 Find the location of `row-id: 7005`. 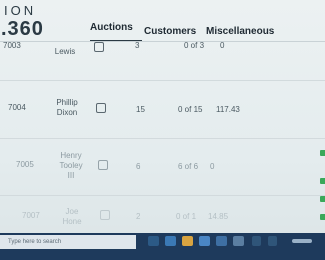

row-id: 7005 is located at coordinates (25, 164).